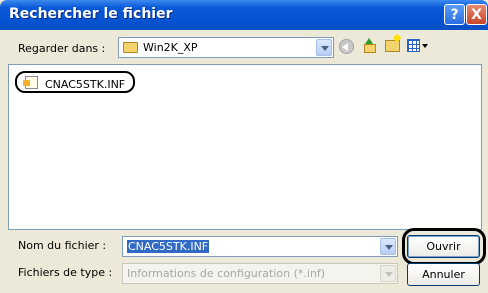  Describe the element at coordinates (130, 47) in the screenshot. I see `folder-icon` at that location.